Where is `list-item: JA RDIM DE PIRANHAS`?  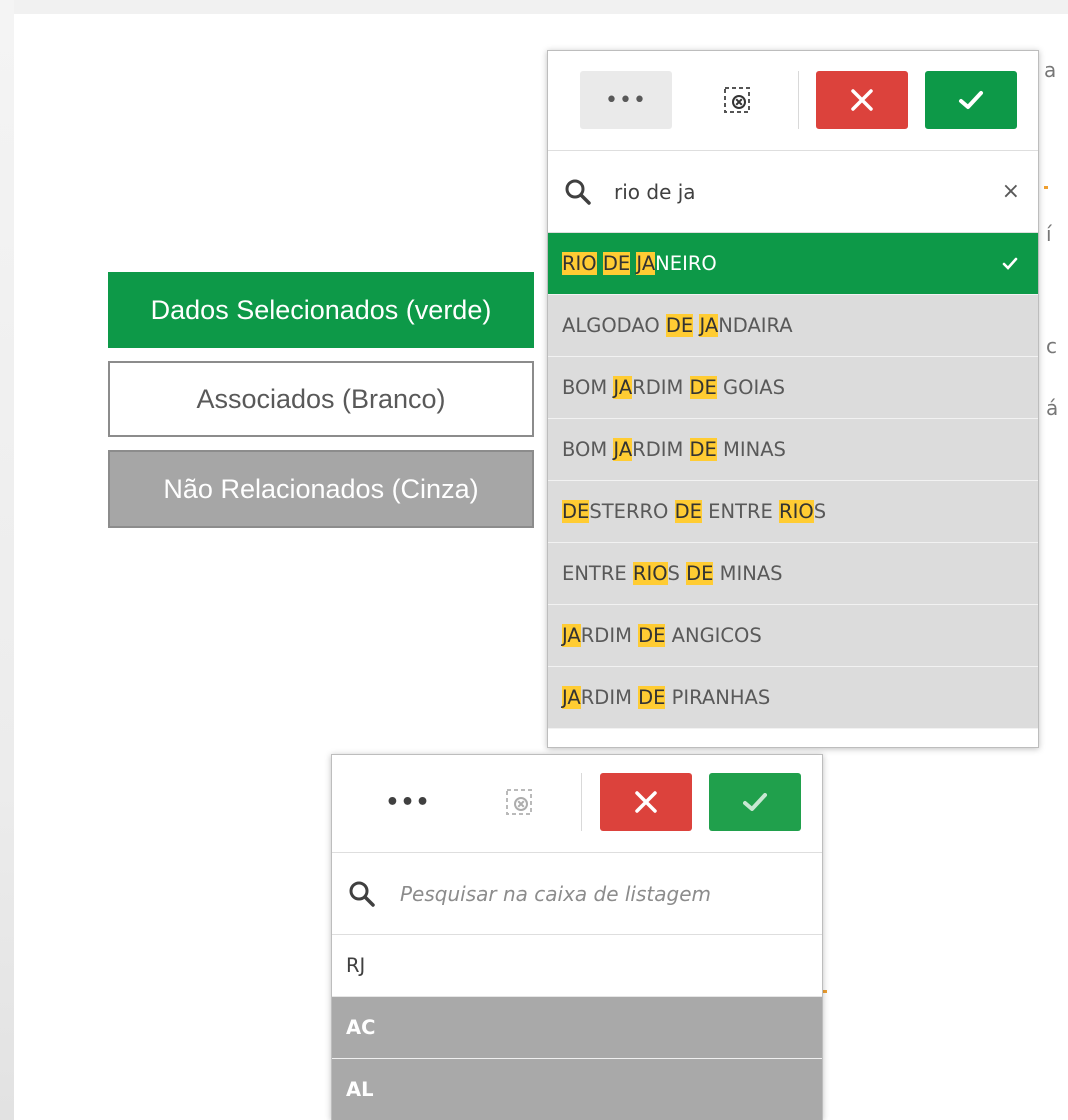 list-item: JA RDIM DE PIRANHAS is located at coordinates (793, 698).